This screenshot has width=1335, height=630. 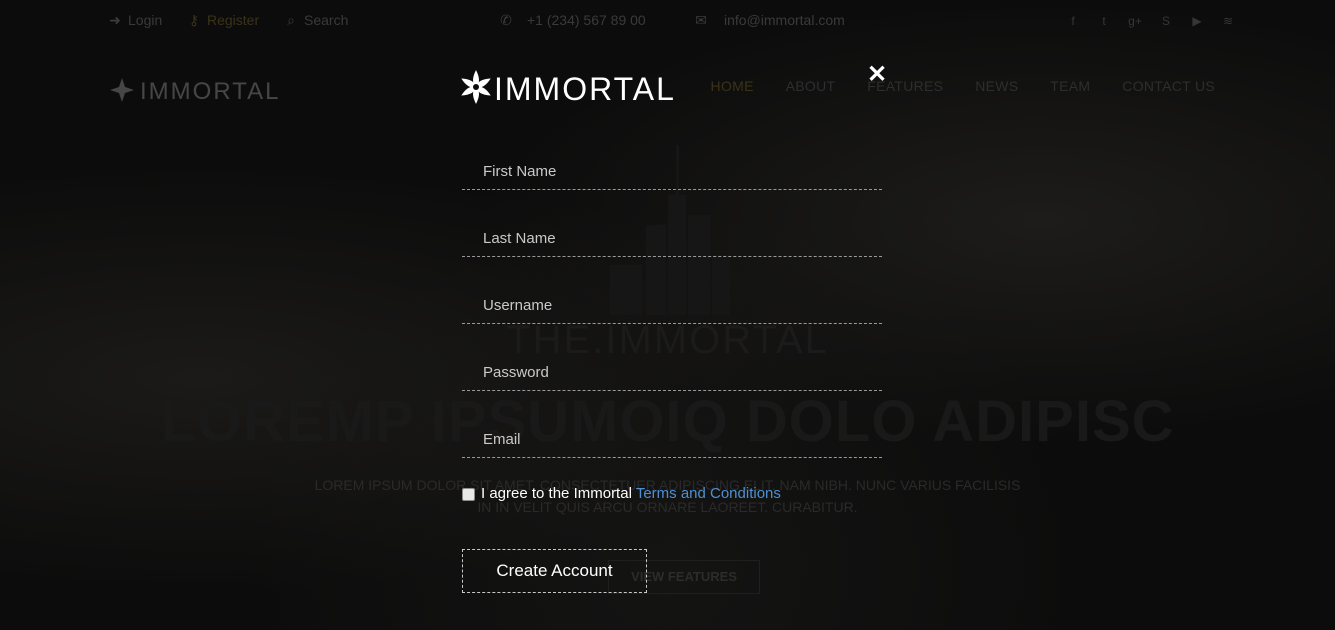 I want to click on email-input, so click(x=678, y=439).